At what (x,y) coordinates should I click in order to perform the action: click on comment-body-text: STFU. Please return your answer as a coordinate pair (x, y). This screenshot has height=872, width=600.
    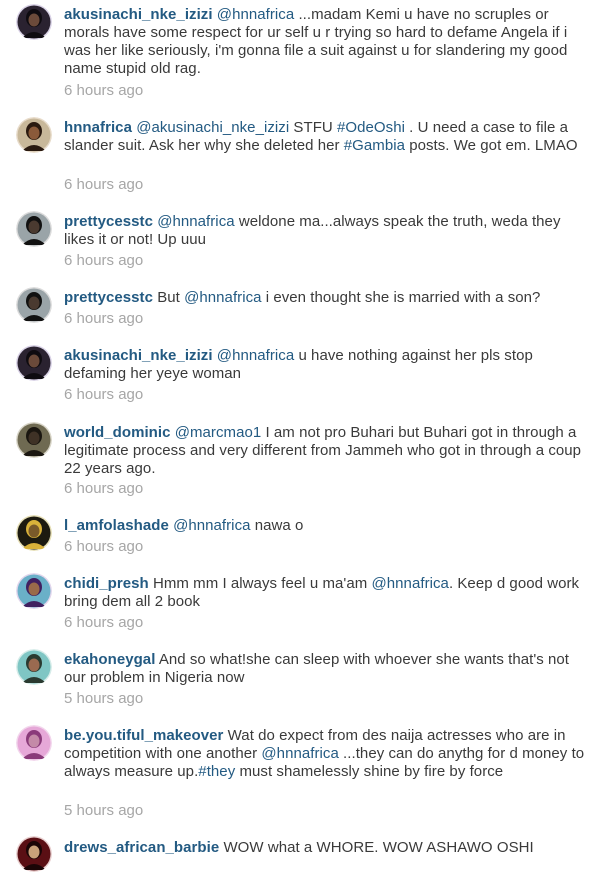
    Looking at the image, I should click on (313, 127).